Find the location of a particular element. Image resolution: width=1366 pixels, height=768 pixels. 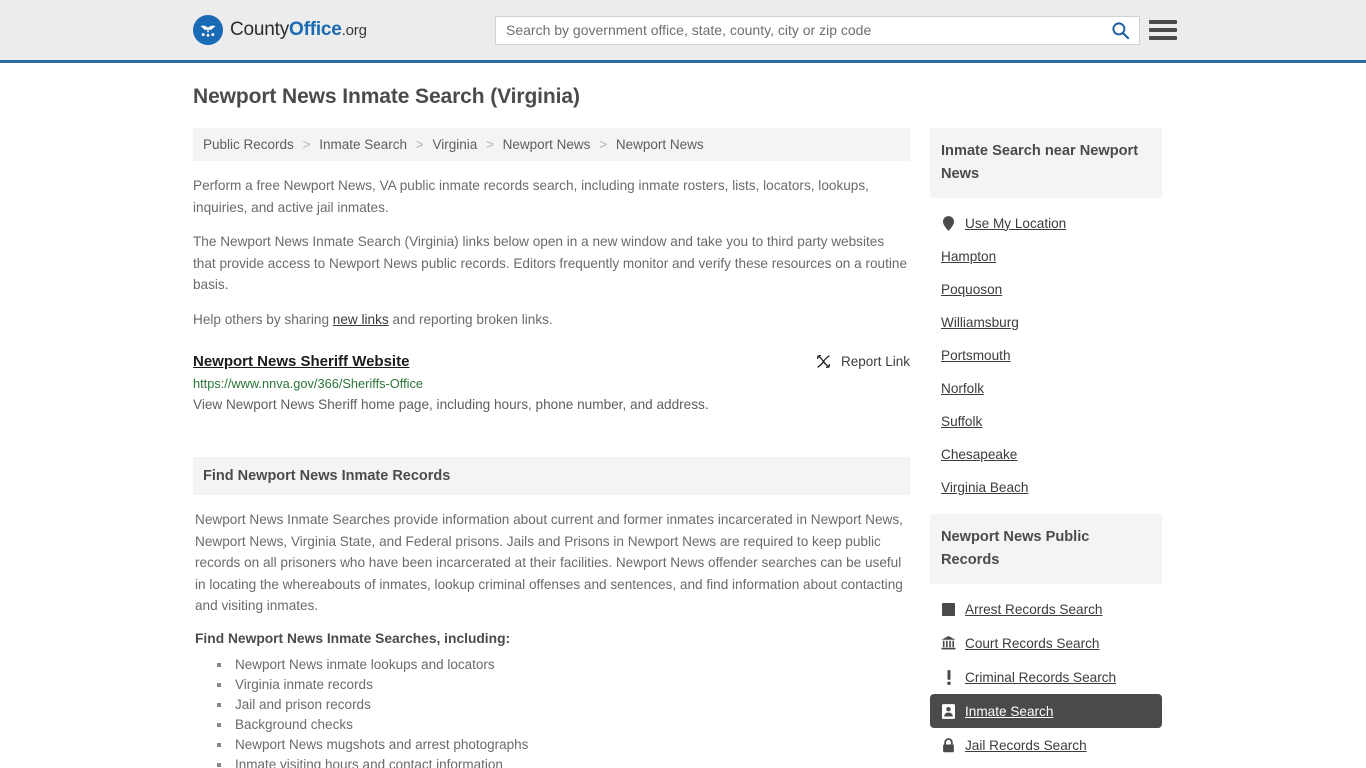

search-button is located at coordinates (1120, 30).